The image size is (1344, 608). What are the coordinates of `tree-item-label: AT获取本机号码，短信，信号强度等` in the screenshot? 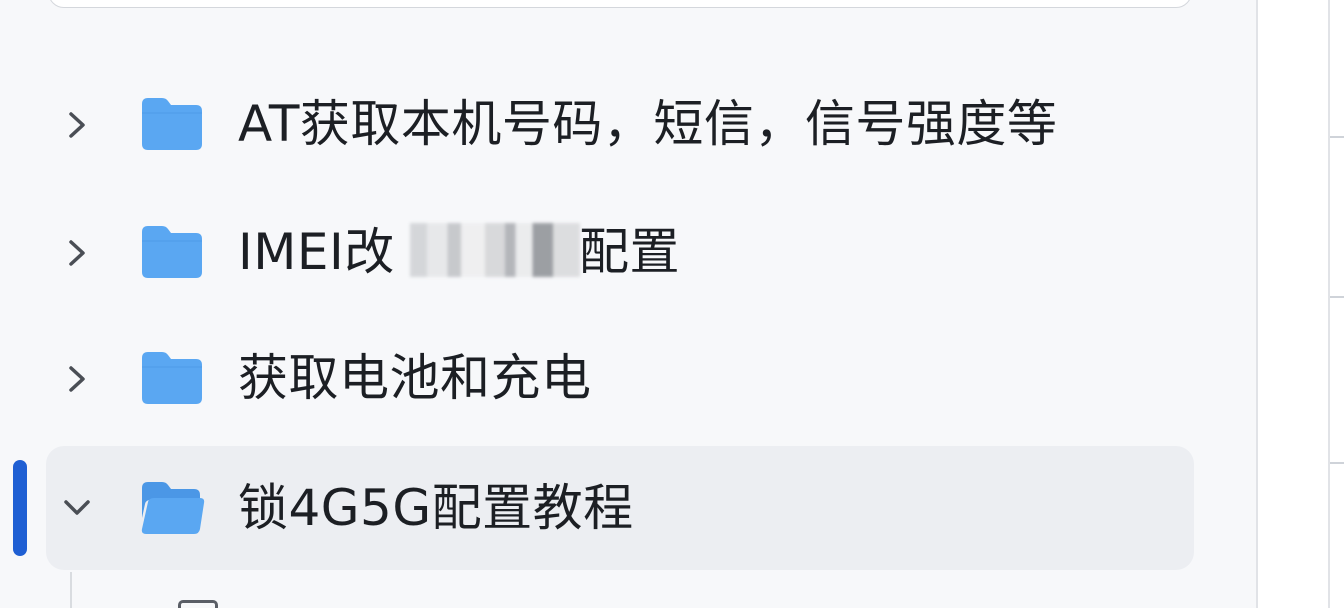 It's located at (648, 124).